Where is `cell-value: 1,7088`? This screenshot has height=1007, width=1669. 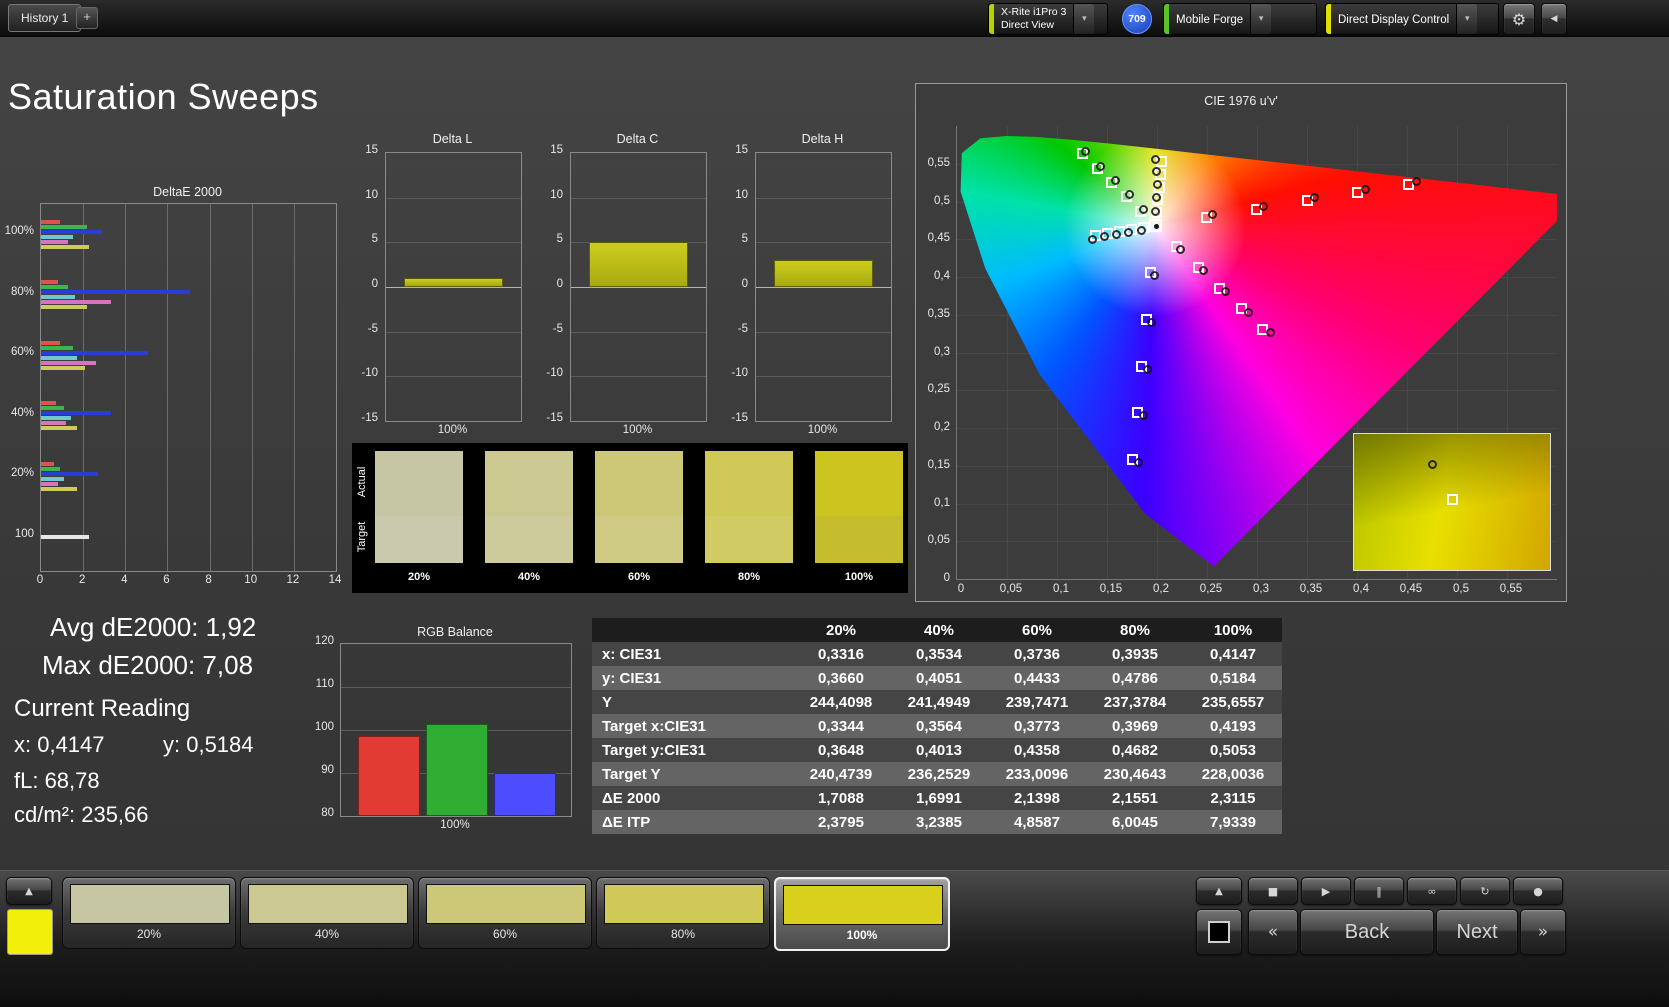
cell-value: 1,7088 is located at coordinates (841, 798).